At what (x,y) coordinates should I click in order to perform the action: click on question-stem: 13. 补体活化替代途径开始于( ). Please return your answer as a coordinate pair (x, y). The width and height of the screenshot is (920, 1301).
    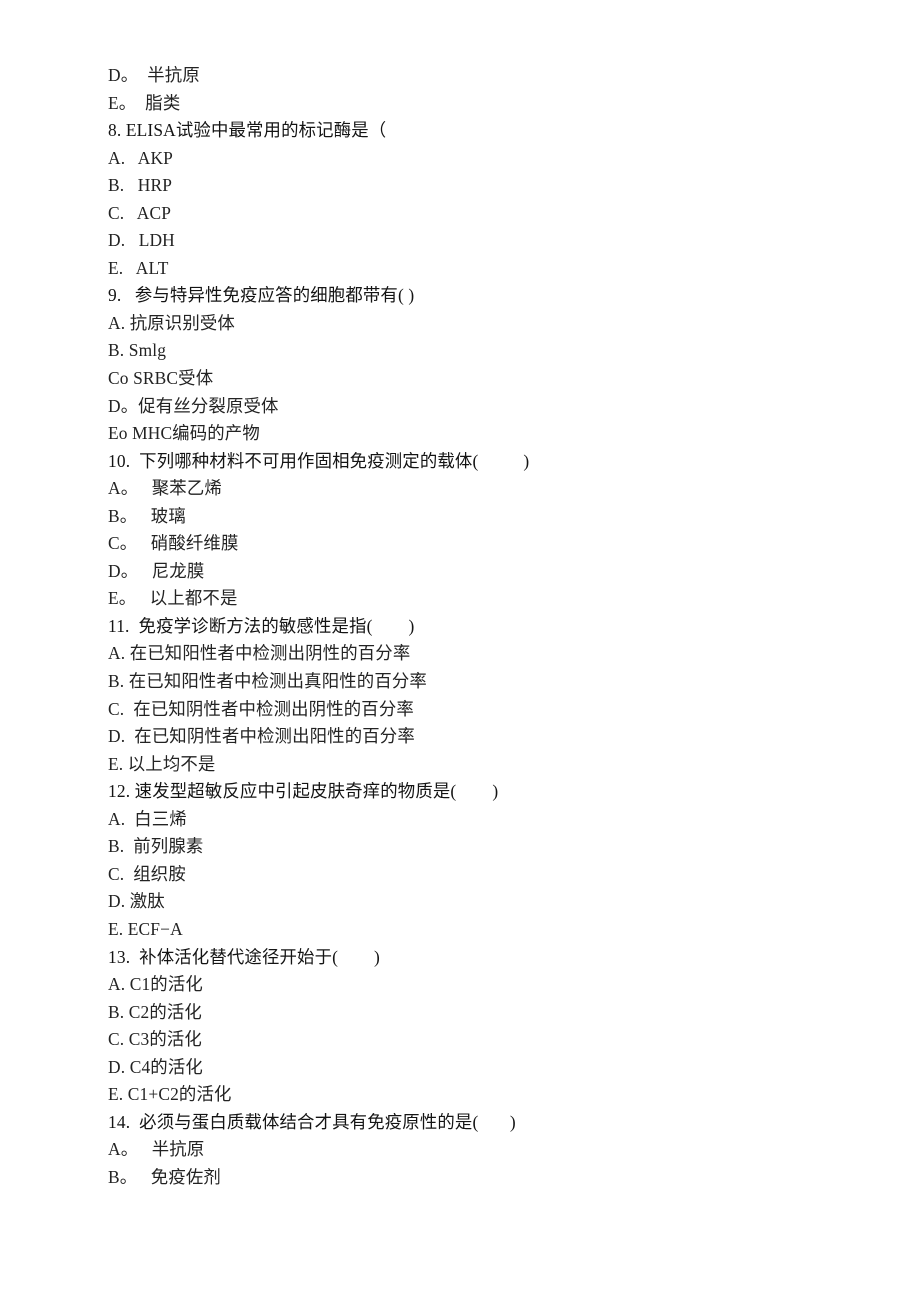
    Looking at the image, I should click on (244, 956).